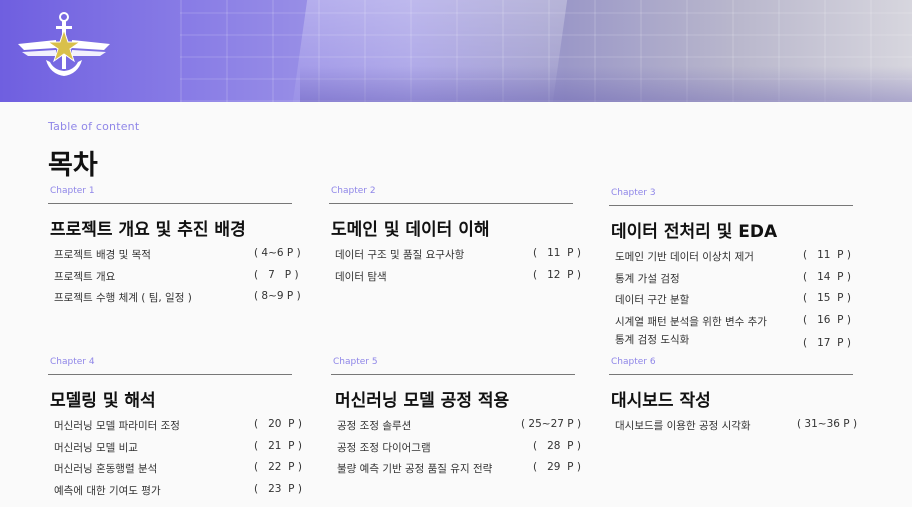  I want to click on toc-label: Table of content, so click(94, 126).